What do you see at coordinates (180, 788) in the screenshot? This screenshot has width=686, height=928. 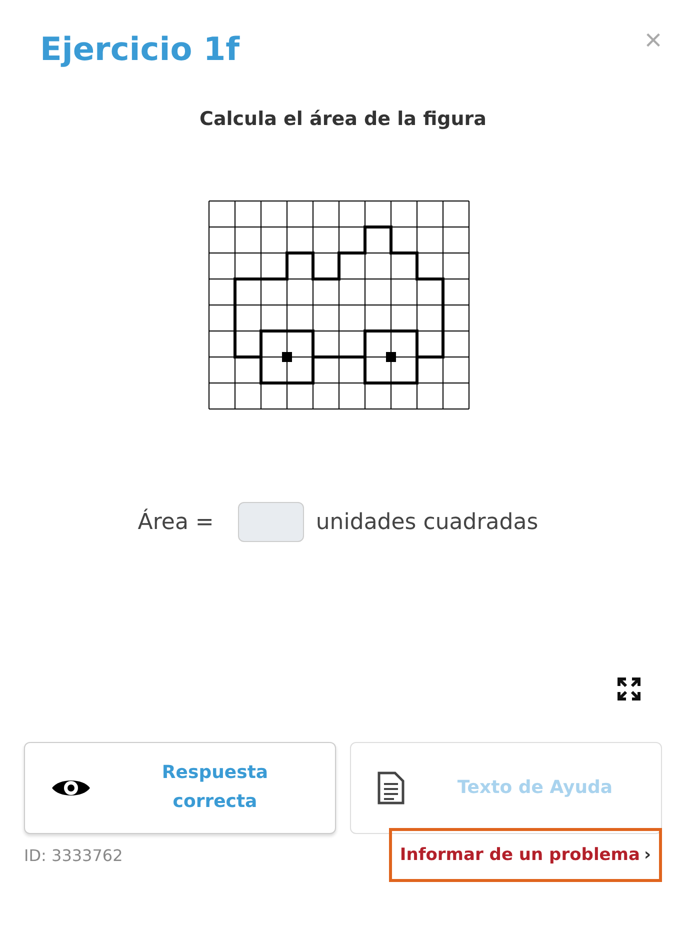 I see `show-answer-button: Respuesta correcta` at bounding box center [180, 788].